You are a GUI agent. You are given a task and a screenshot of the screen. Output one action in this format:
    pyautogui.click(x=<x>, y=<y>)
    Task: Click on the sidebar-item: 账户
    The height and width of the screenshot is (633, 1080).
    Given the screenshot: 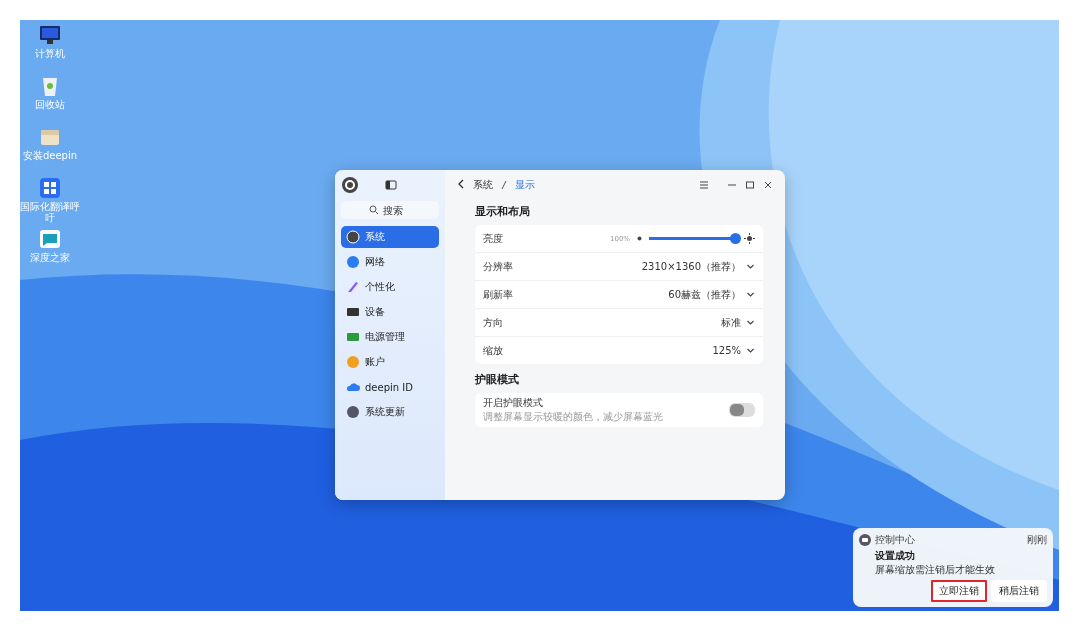 What is the action you would take?
    pyautogui.click(x=390, y=362)
    